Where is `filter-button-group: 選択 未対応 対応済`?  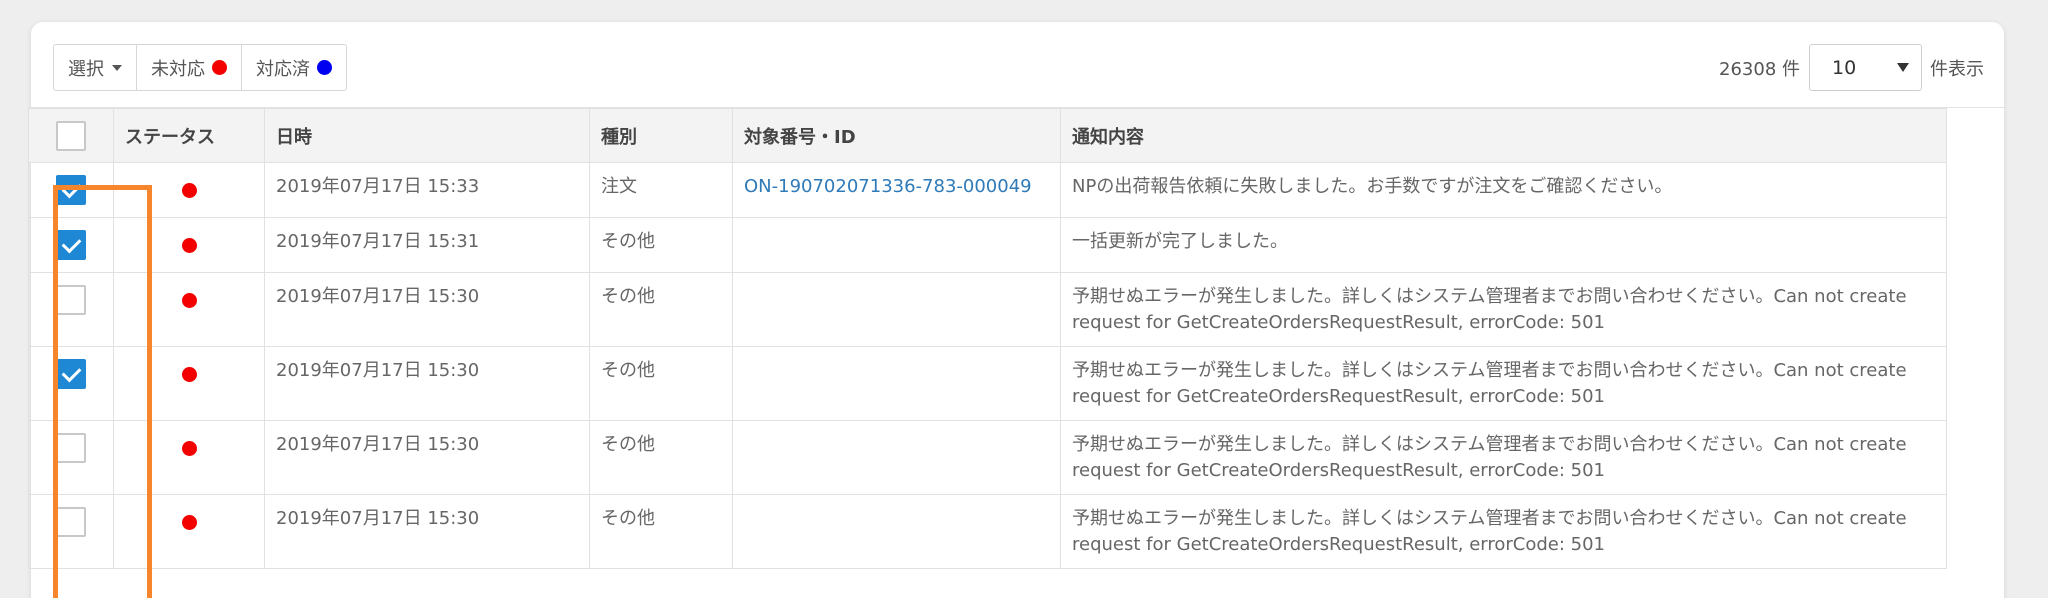
filter-button-group: 選択 未対応 対応済 is located at coordinates (200, 67).